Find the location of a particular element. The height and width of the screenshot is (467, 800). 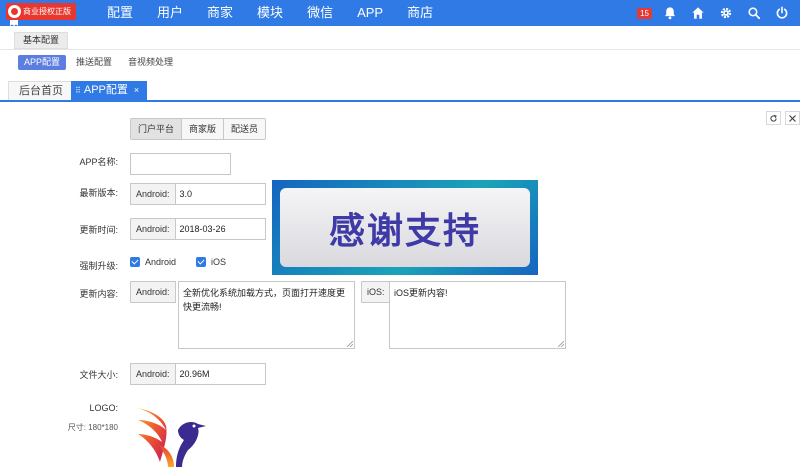

tab-app-config-label: APP配置 is located at coordinates (105, 90).